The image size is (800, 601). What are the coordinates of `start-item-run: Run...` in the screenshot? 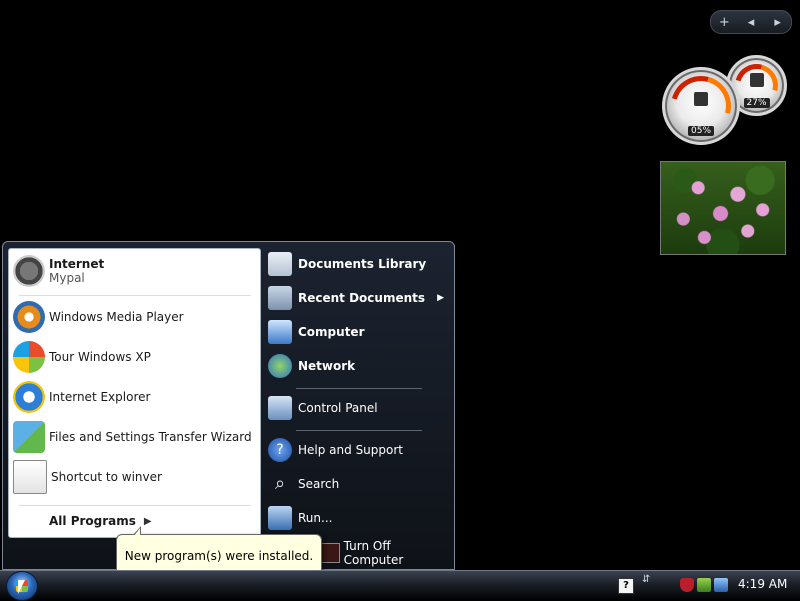 It's located at (355, 518).